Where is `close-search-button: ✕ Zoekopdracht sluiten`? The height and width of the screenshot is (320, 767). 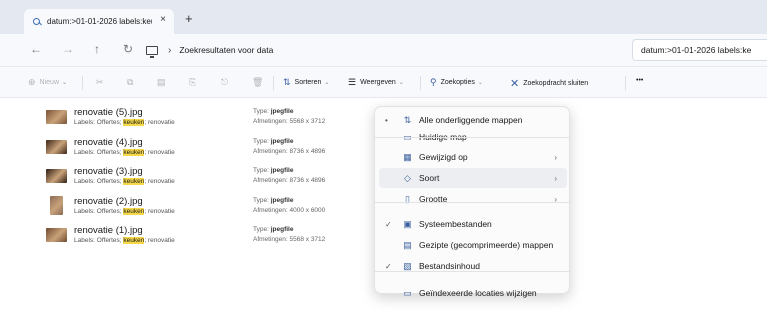 close-search-button: ✕ Zoekopdracht sluiten is located at coordinates (549, 83).